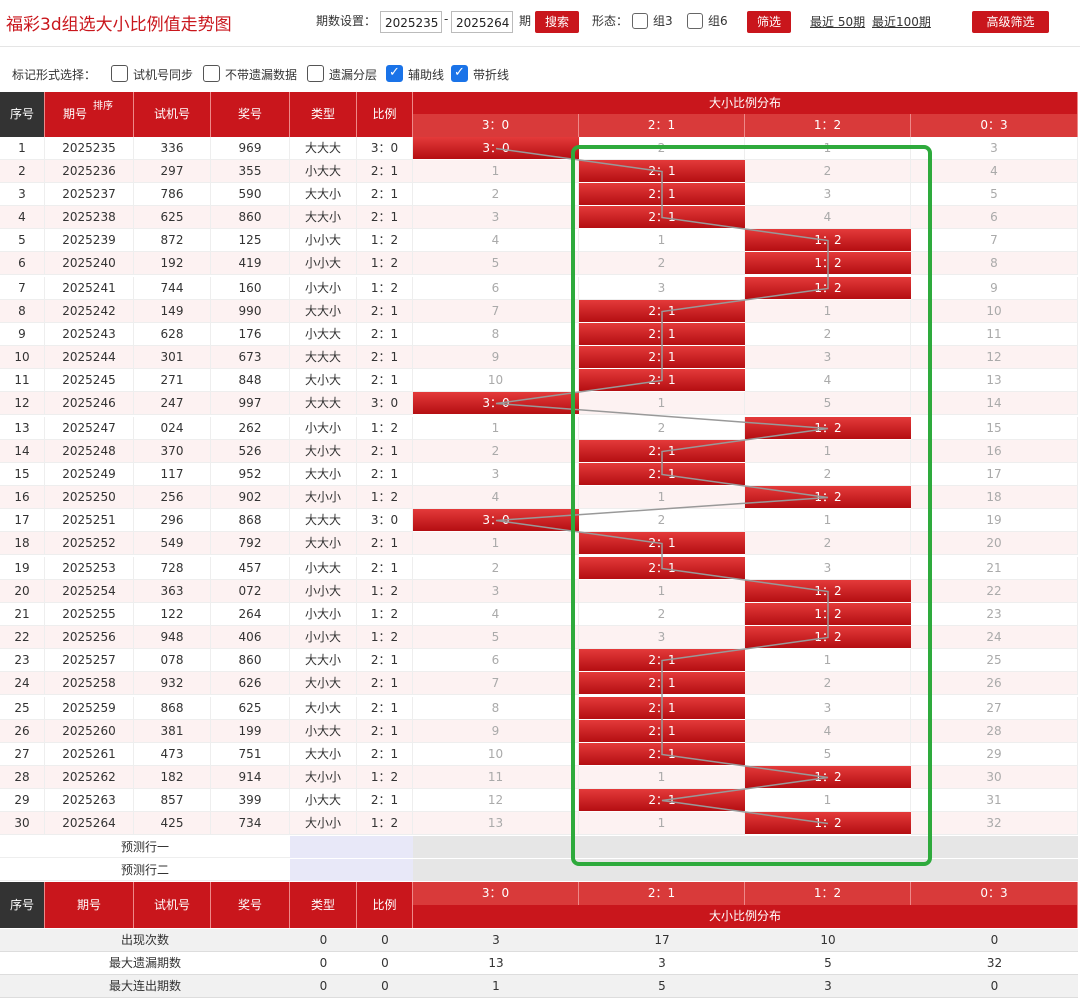 The height and width of the screenshot is (998, 1080). What do you see at coordinates (22, 905) in the screenshot?
I see `footer-header-seq: 序号` at bounding box center [22, 905].